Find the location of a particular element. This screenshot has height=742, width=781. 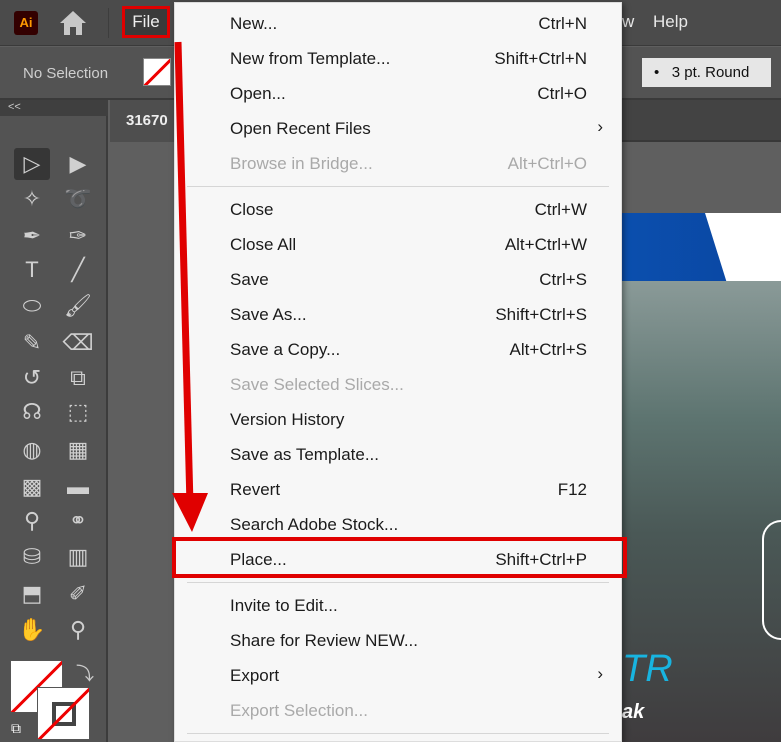

ellipse-tool-icon: ⬭ is located at coordinates (32, 306).